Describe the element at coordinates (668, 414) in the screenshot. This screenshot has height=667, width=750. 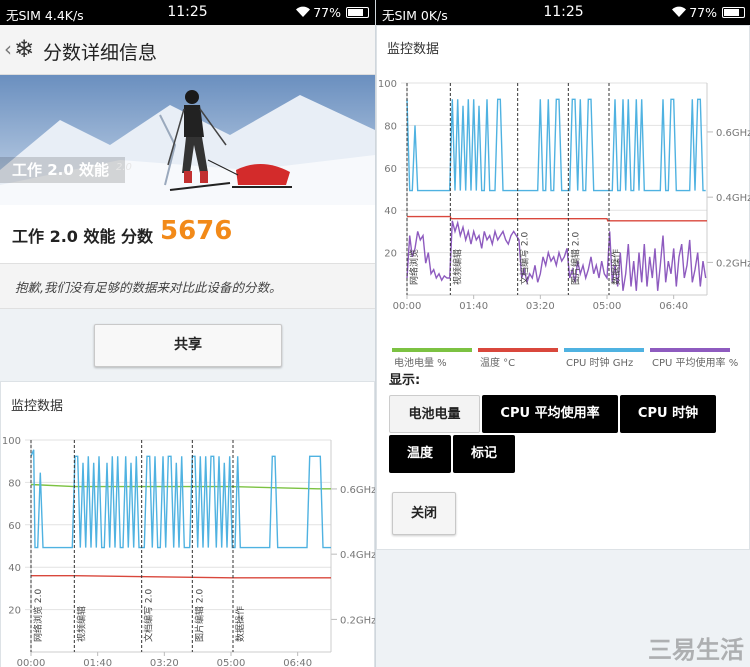
I see `toggle-cpu-clock: CPU 时钟` at that location.